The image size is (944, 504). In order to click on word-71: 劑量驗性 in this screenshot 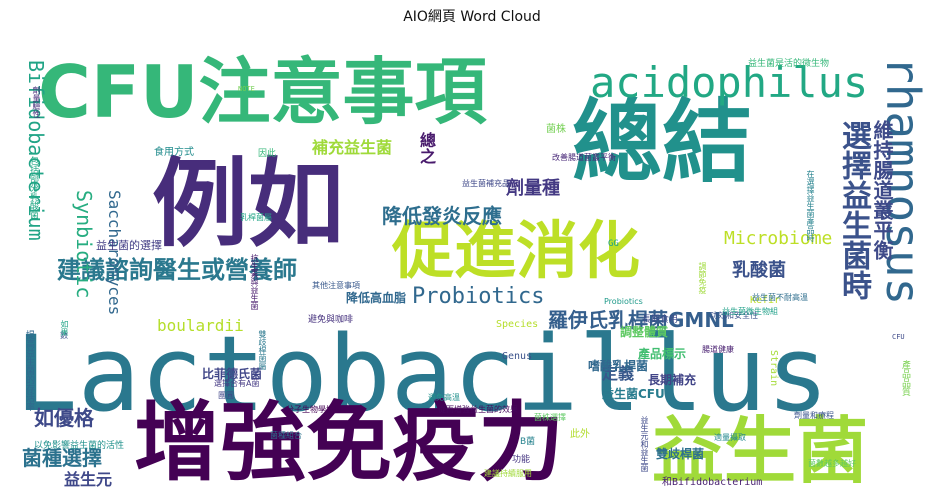, I will do `click(36, 102)`.